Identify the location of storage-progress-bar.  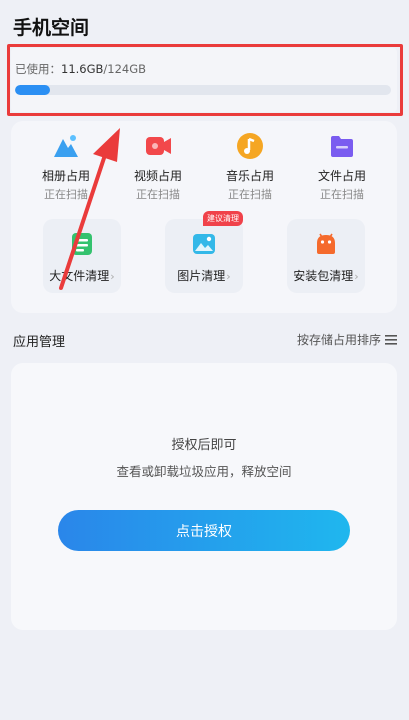
(203, 90).